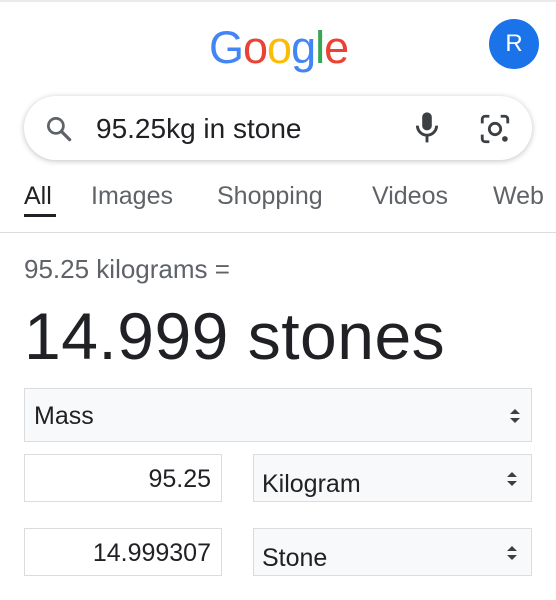 The width and height of the screenshot is (556, 600). What do you see at coordinates (427, 128) in the screenshot?
I see `mic-icon` at bounding box center [427, 128].